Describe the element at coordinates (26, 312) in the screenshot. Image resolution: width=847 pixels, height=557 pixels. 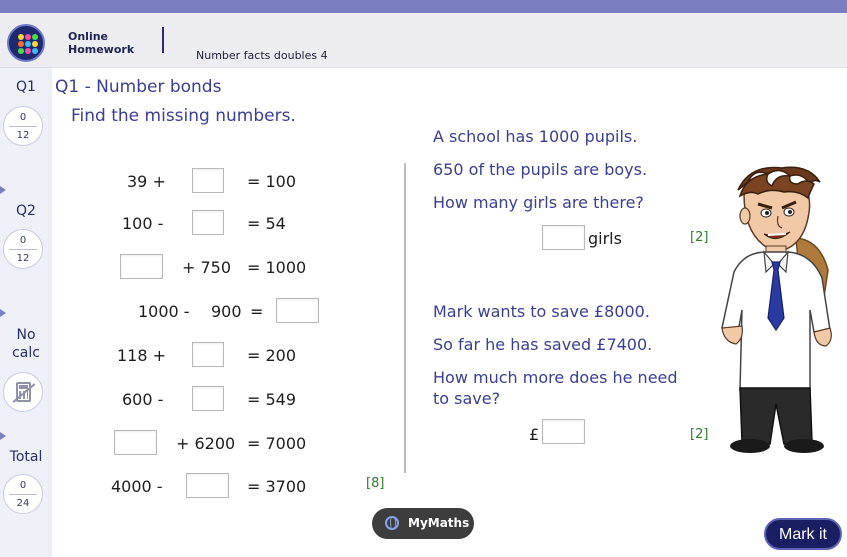
I see `question-sidebar: Q1 0 12 Q2 0 12 No calc Total 0 24` at that location.